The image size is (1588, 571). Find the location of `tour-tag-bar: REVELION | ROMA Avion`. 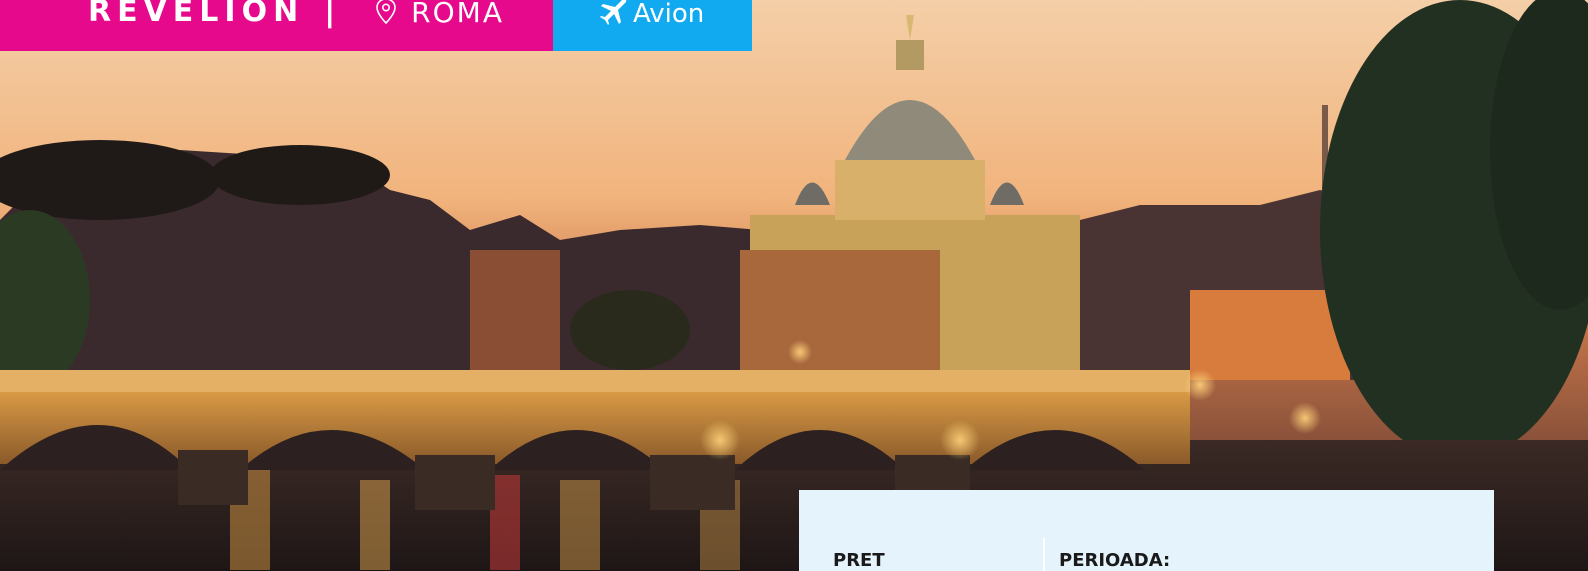

tour-tag-bar: REVELION | ROMA Avion is located at coordinates (376, 25).